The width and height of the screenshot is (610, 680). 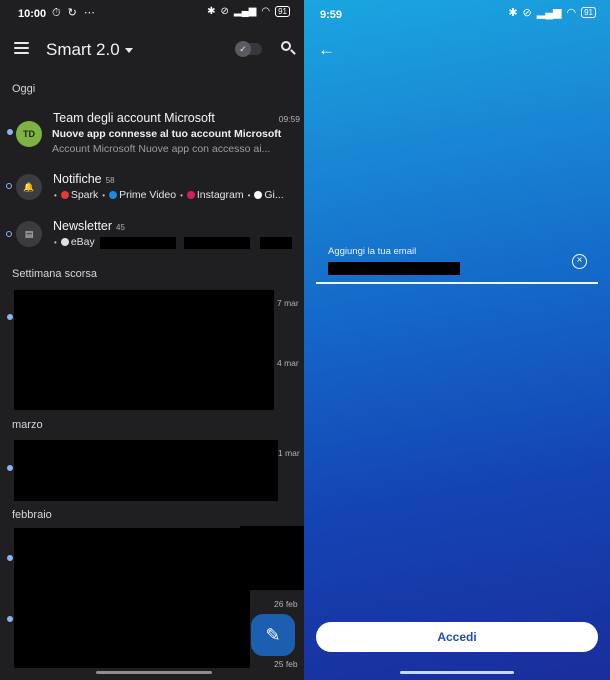 I want to click on smart-inbox-toggle: ✓, so click(x=248, y=49).